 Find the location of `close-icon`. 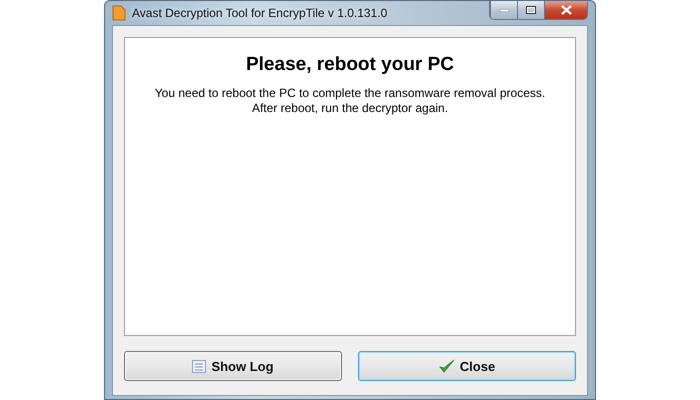

close-icon is located at coordinates (566, 10).